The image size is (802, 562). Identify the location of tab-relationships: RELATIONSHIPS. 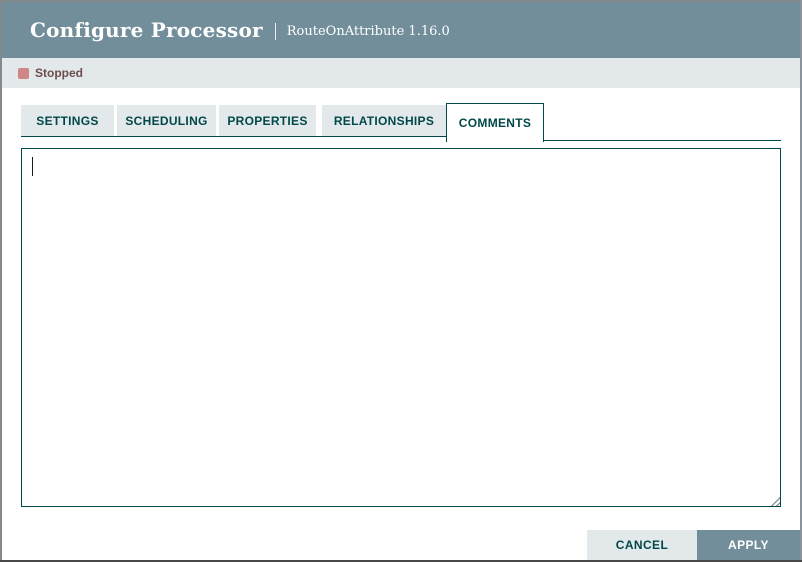
(384, 120).